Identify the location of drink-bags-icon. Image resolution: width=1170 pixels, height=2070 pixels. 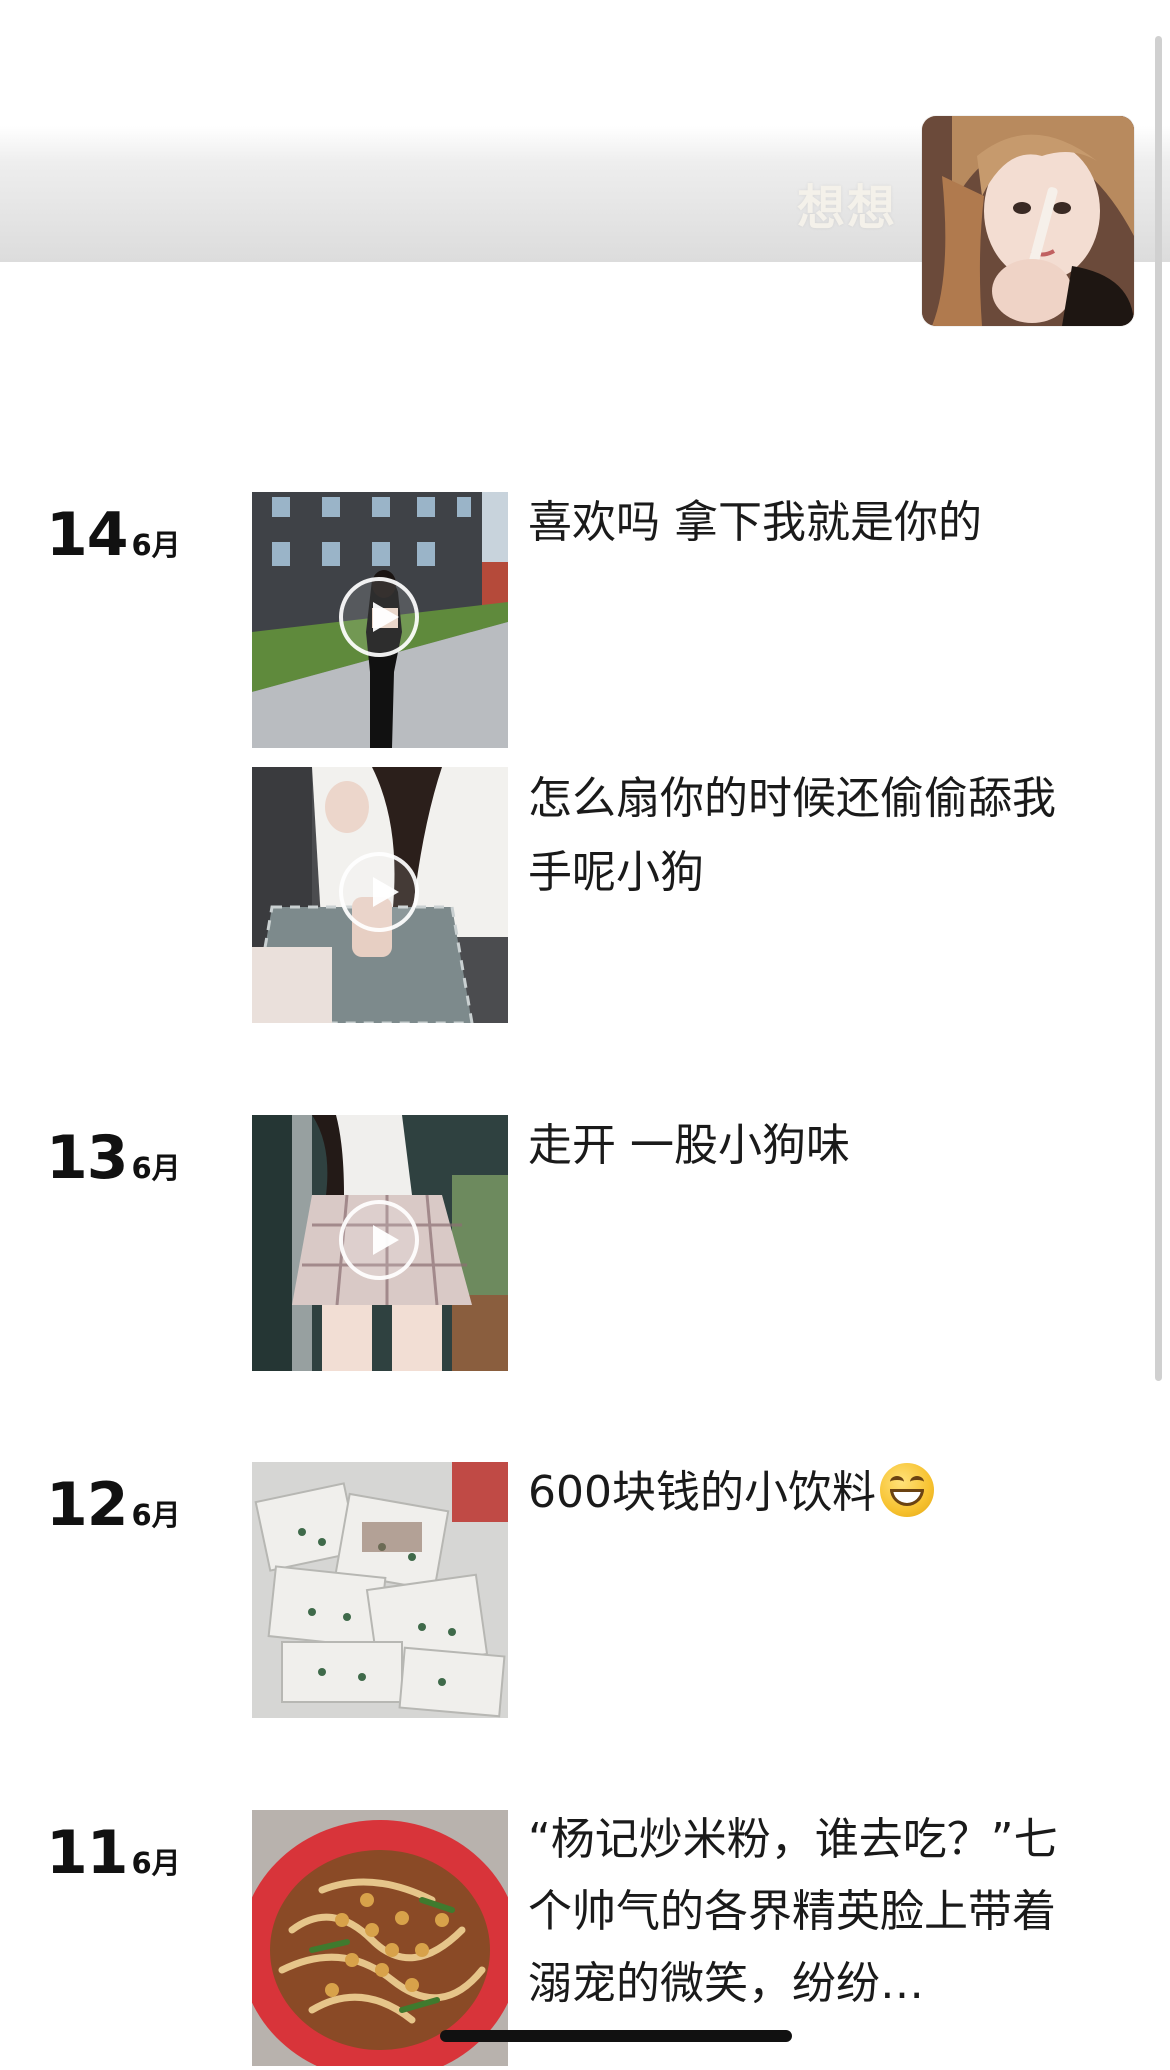
(380, 1590).